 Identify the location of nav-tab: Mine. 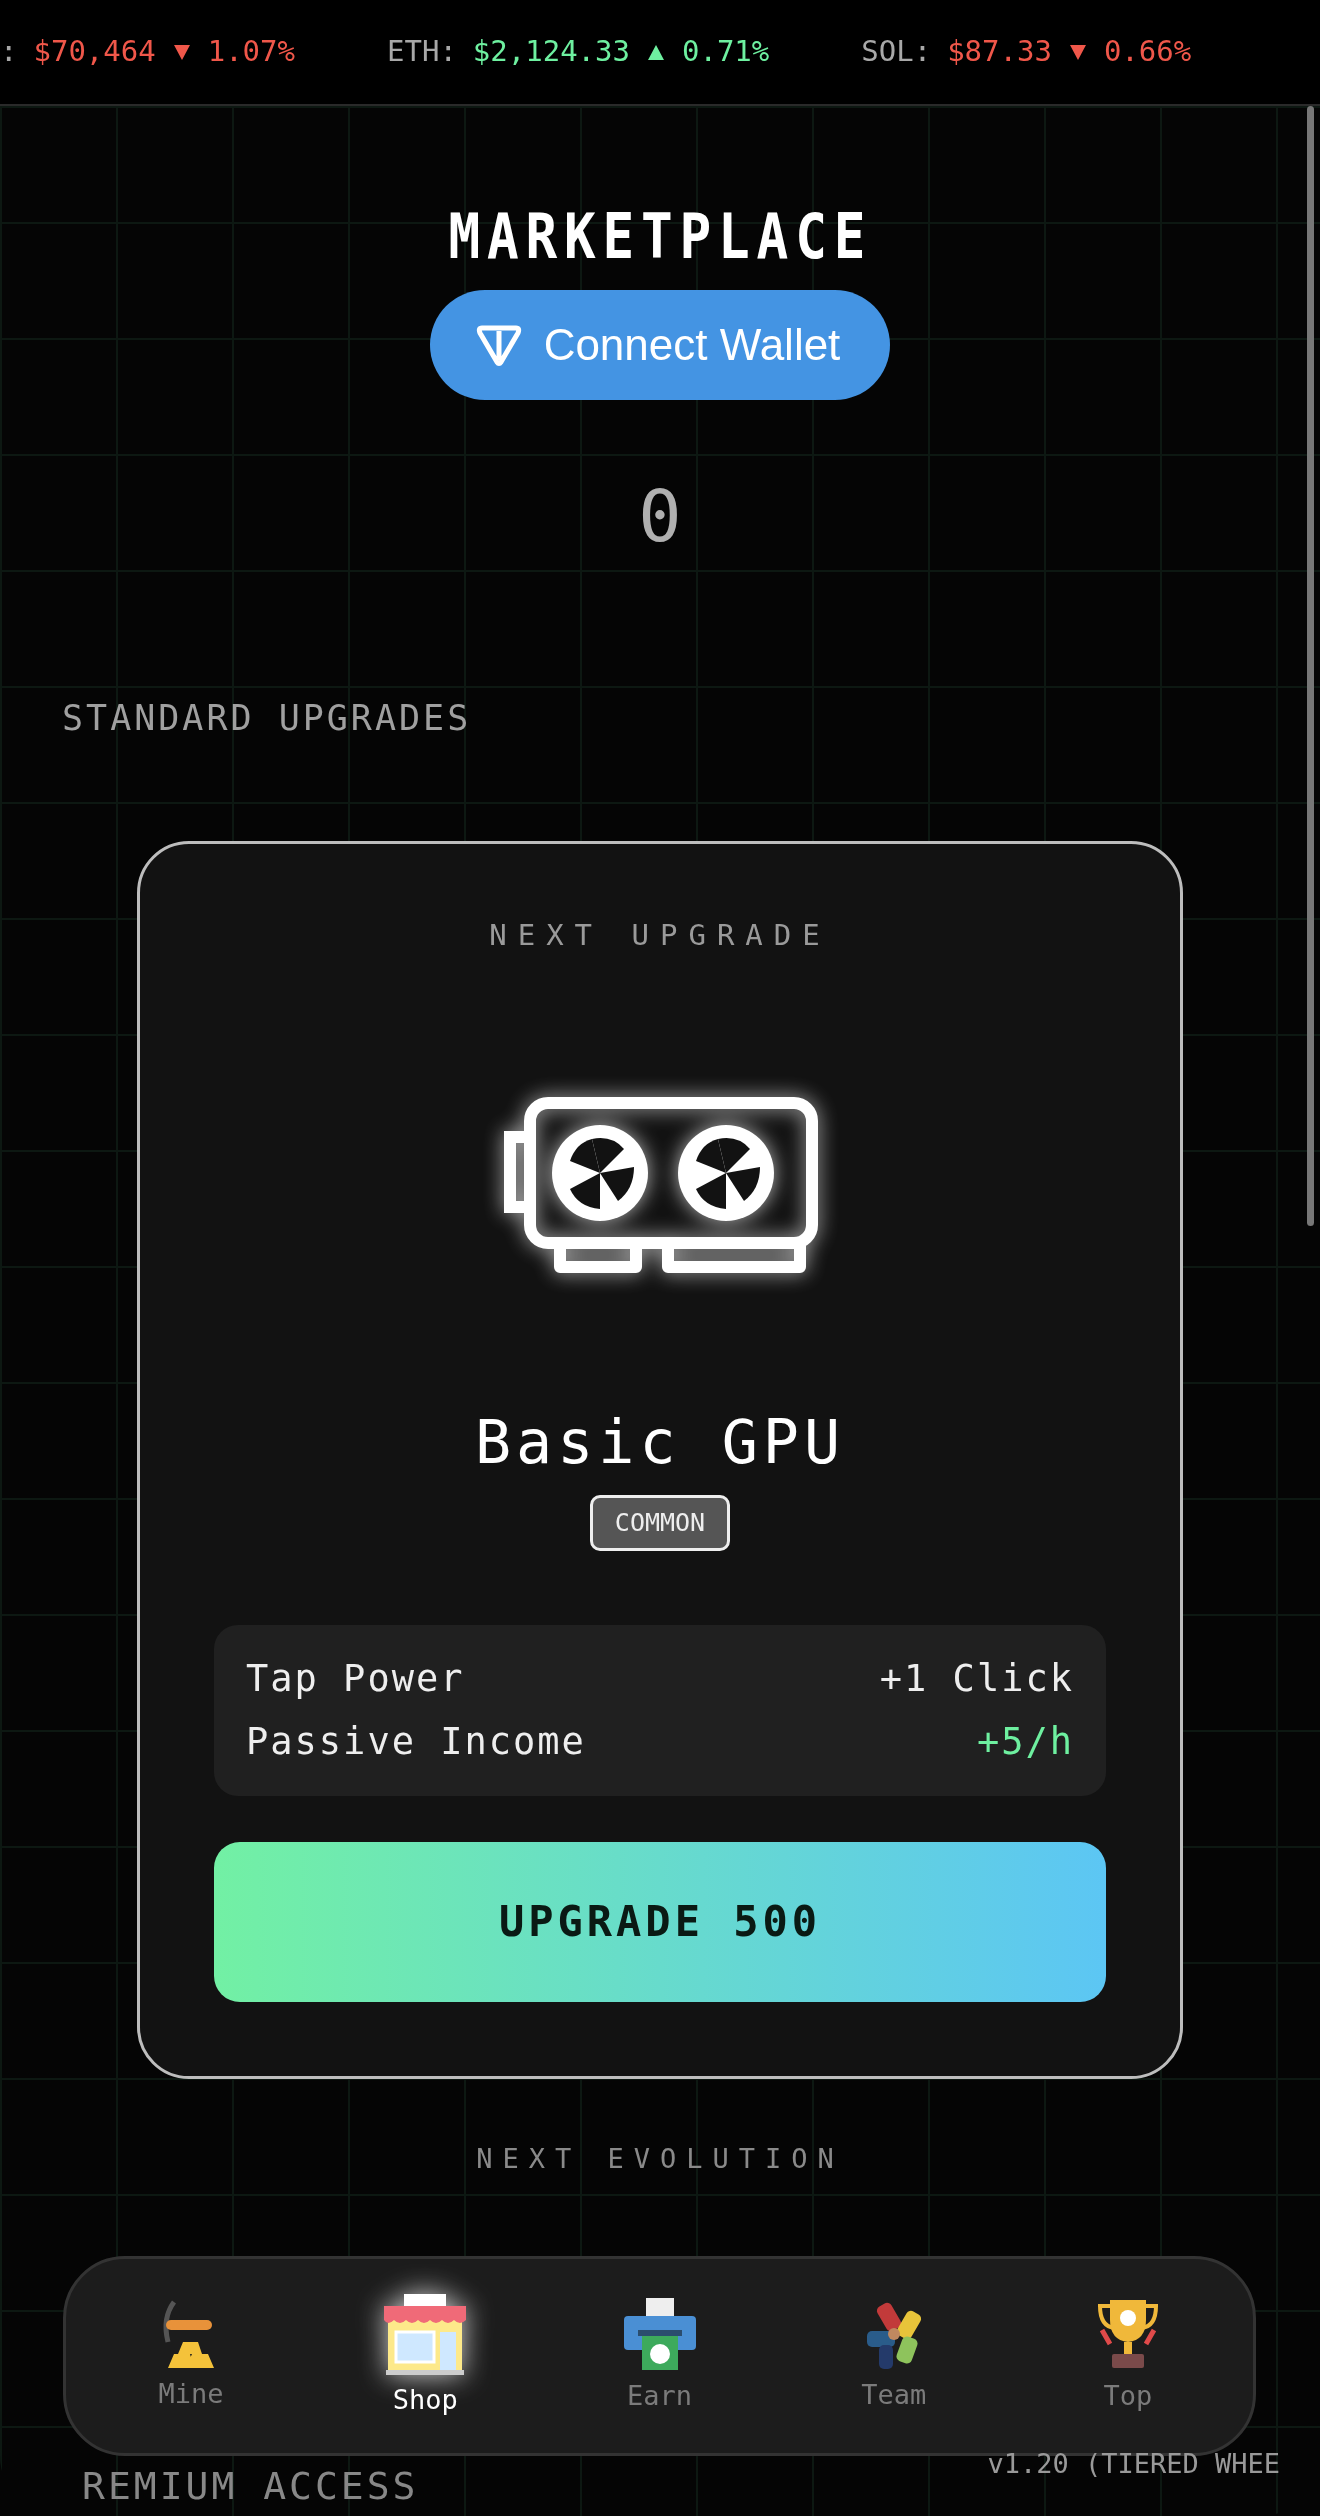
(191, 2356).